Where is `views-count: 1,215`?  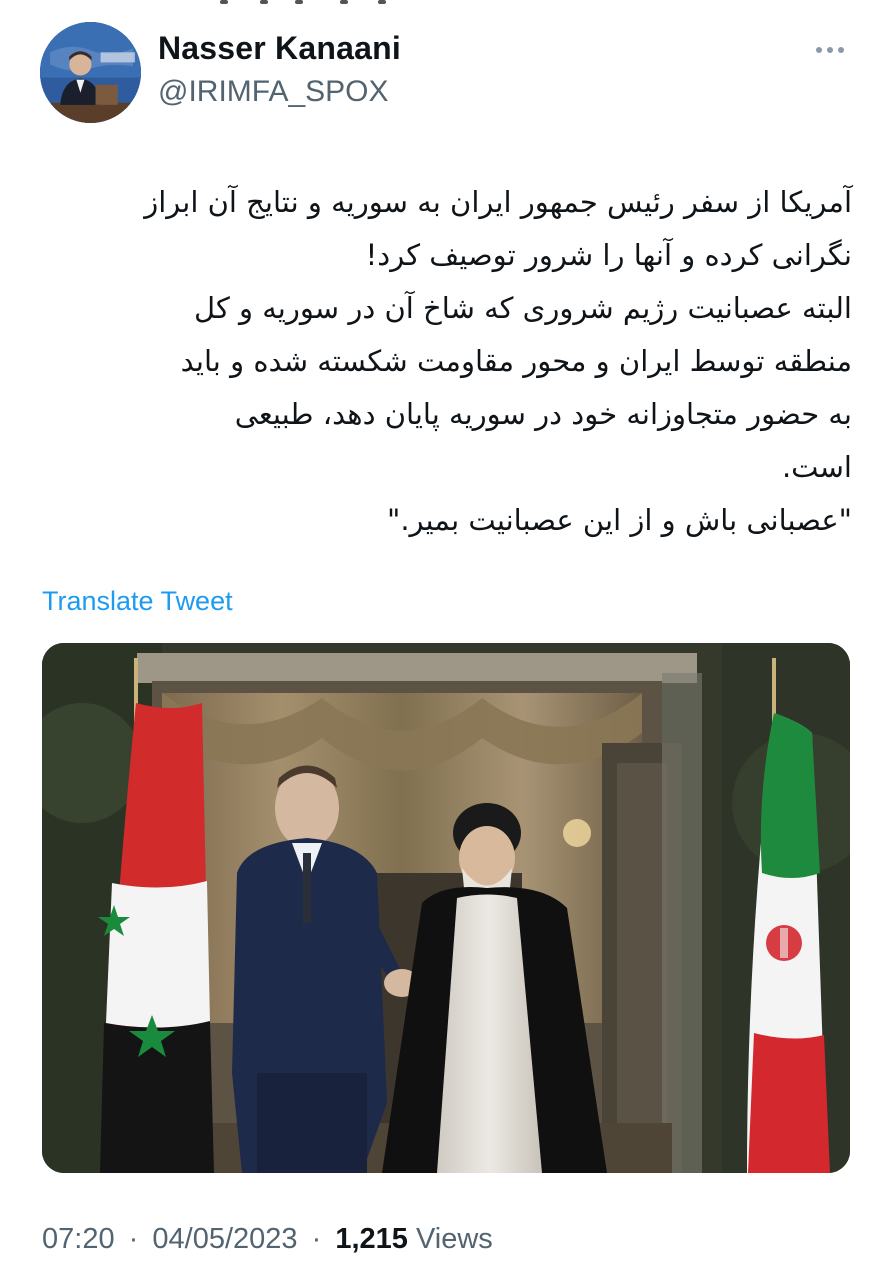 views-count: 1,215 is located at coordinates (371, 1239).